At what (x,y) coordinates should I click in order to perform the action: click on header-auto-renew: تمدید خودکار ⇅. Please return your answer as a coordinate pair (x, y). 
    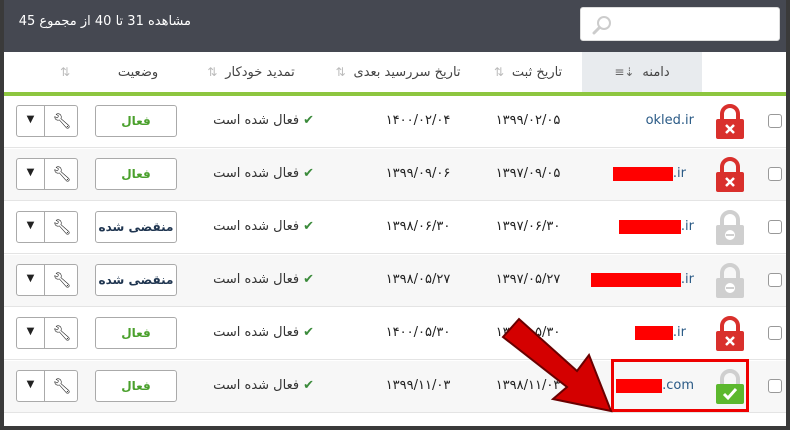
    Looking at the image, I should click on (251, 72).